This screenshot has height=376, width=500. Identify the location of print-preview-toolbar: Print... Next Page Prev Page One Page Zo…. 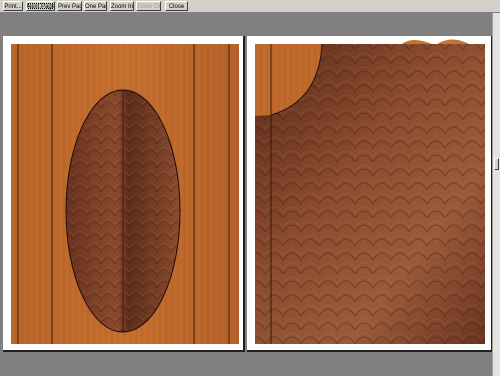
(250, 6).